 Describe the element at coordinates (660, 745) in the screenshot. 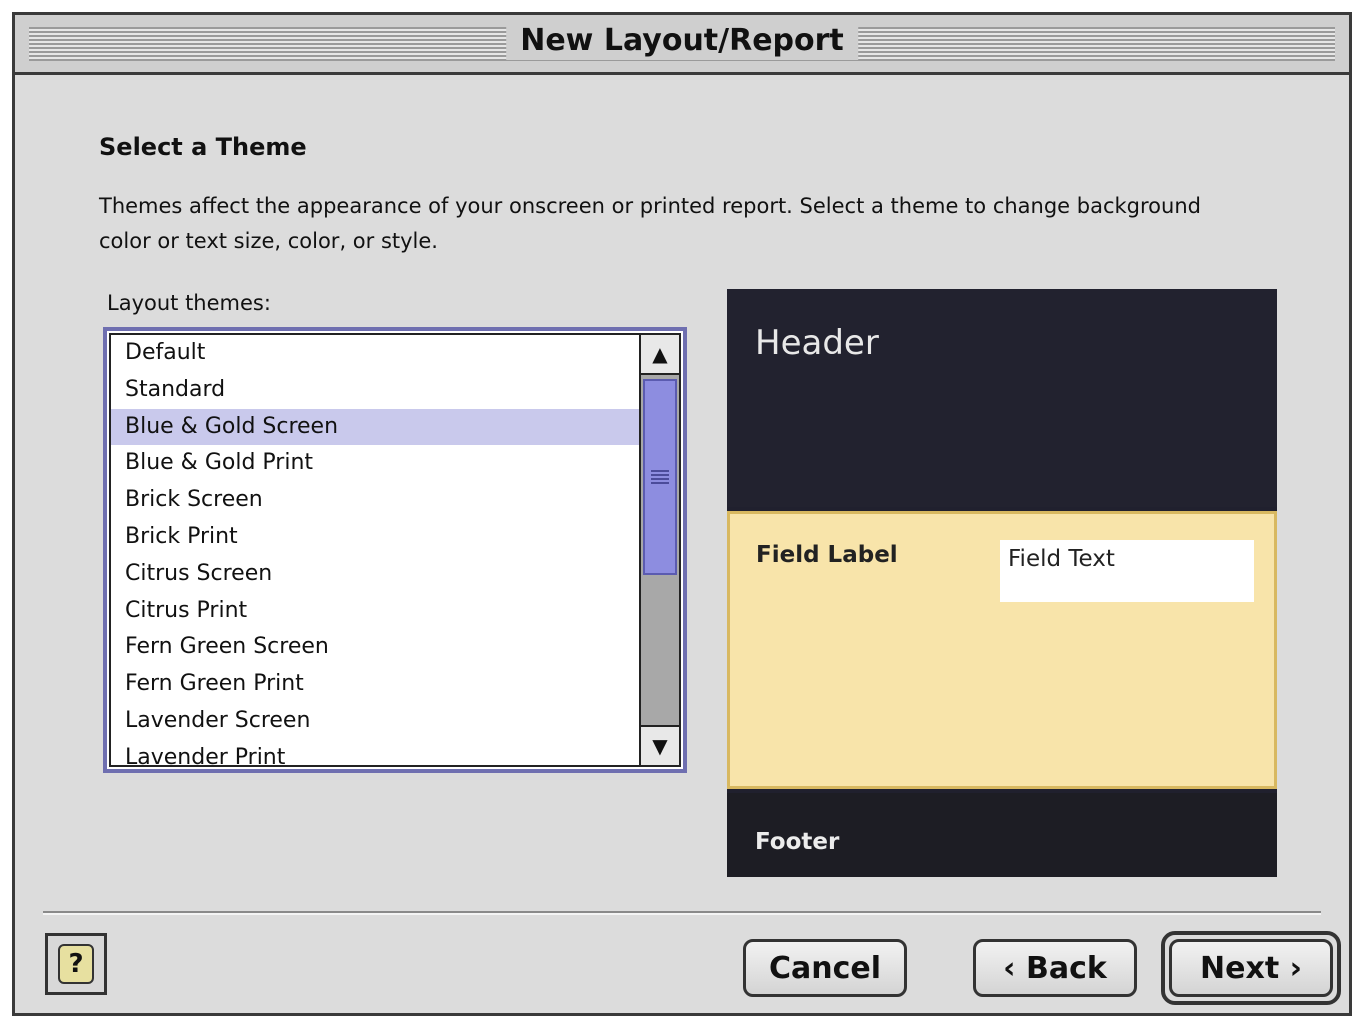

I see `scroll-down-arrow-icon: ▼` at that location.